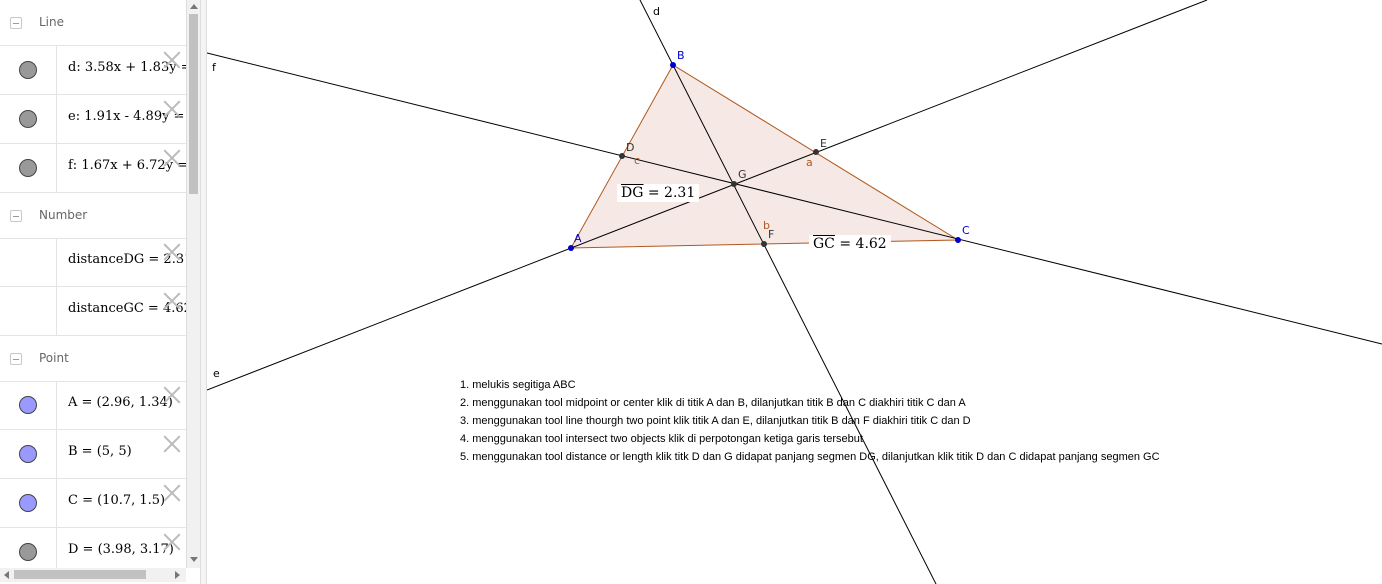 The image size is (1382, 584). What do you see at coordinates (669, 193) in the screenshot?
I see `caption-dg-value: = 2.31` at bounding box center [669, 193].